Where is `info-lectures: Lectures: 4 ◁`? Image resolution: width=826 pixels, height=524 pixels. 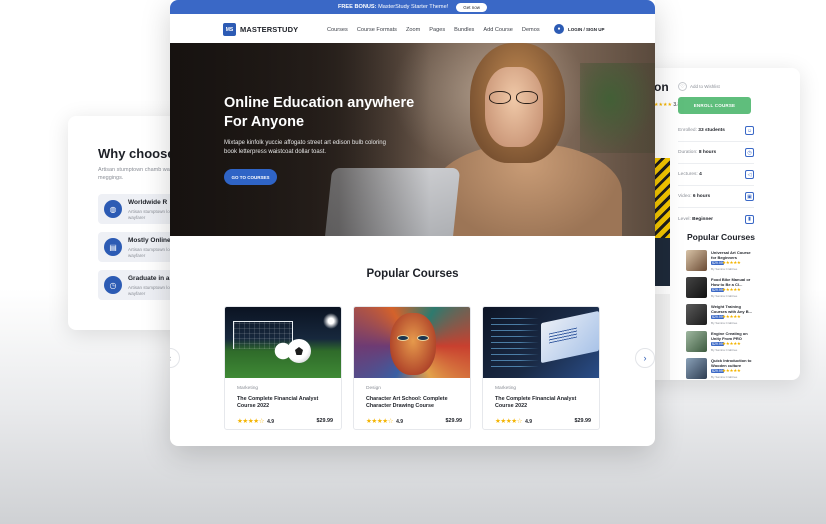 info-lectures: Lectures: 4 ◁ is located at coordinates (716, 175).